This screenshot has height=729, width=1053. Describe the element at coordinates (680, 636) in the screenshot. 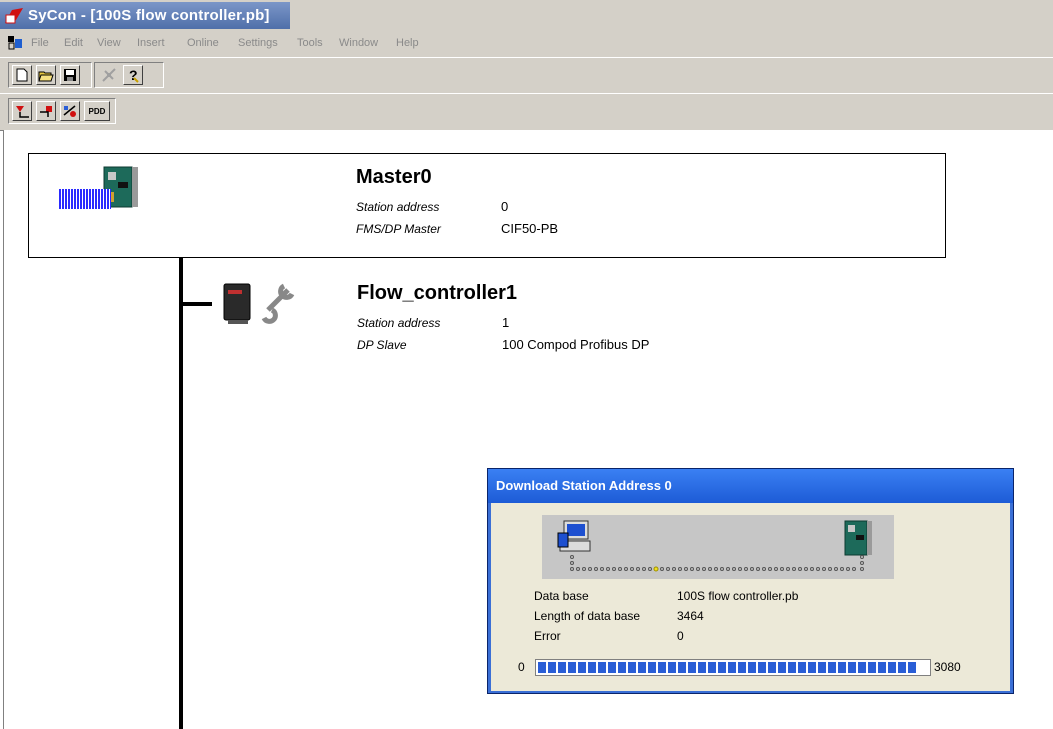

I see `error-value: 0` at that location.